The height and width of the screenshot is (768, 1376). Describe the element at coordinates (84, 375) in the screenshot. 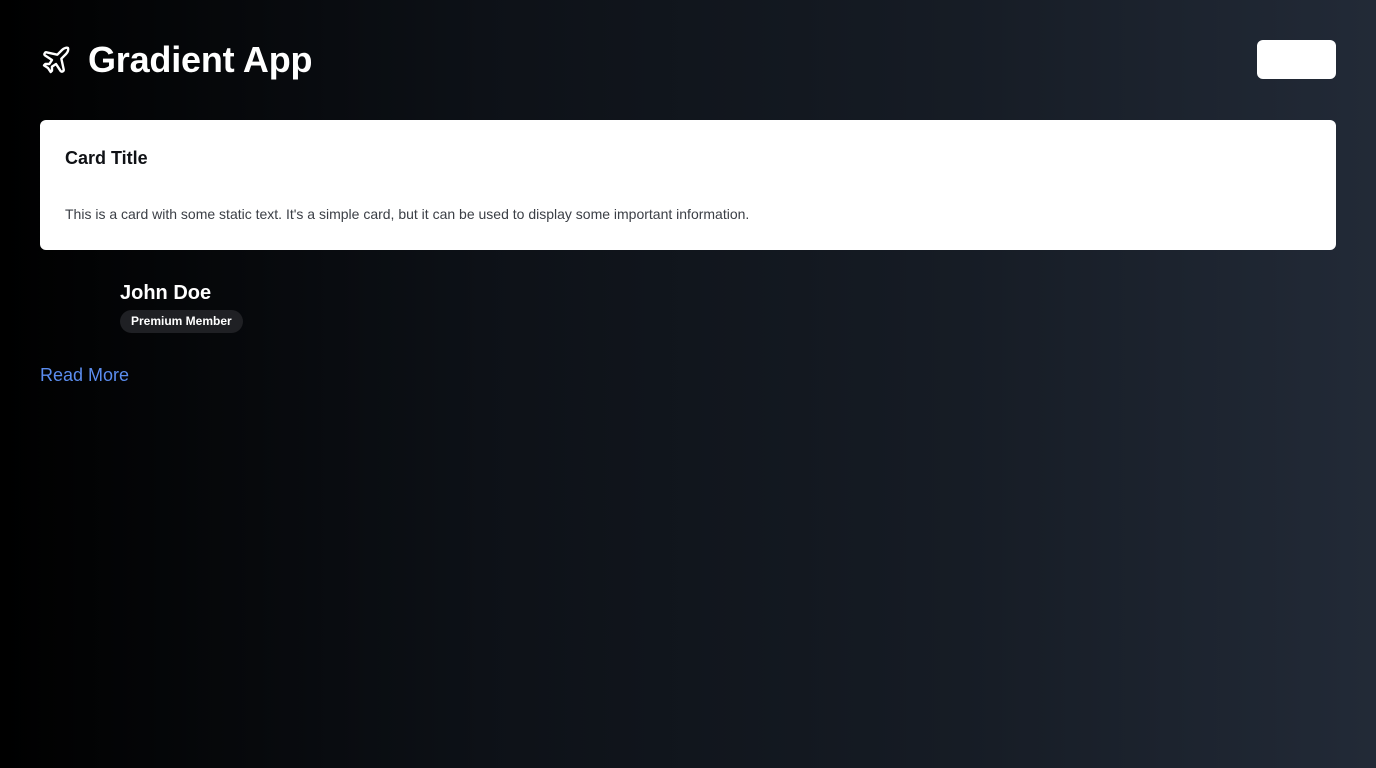

I see `read-more-link: Read More` at that location.